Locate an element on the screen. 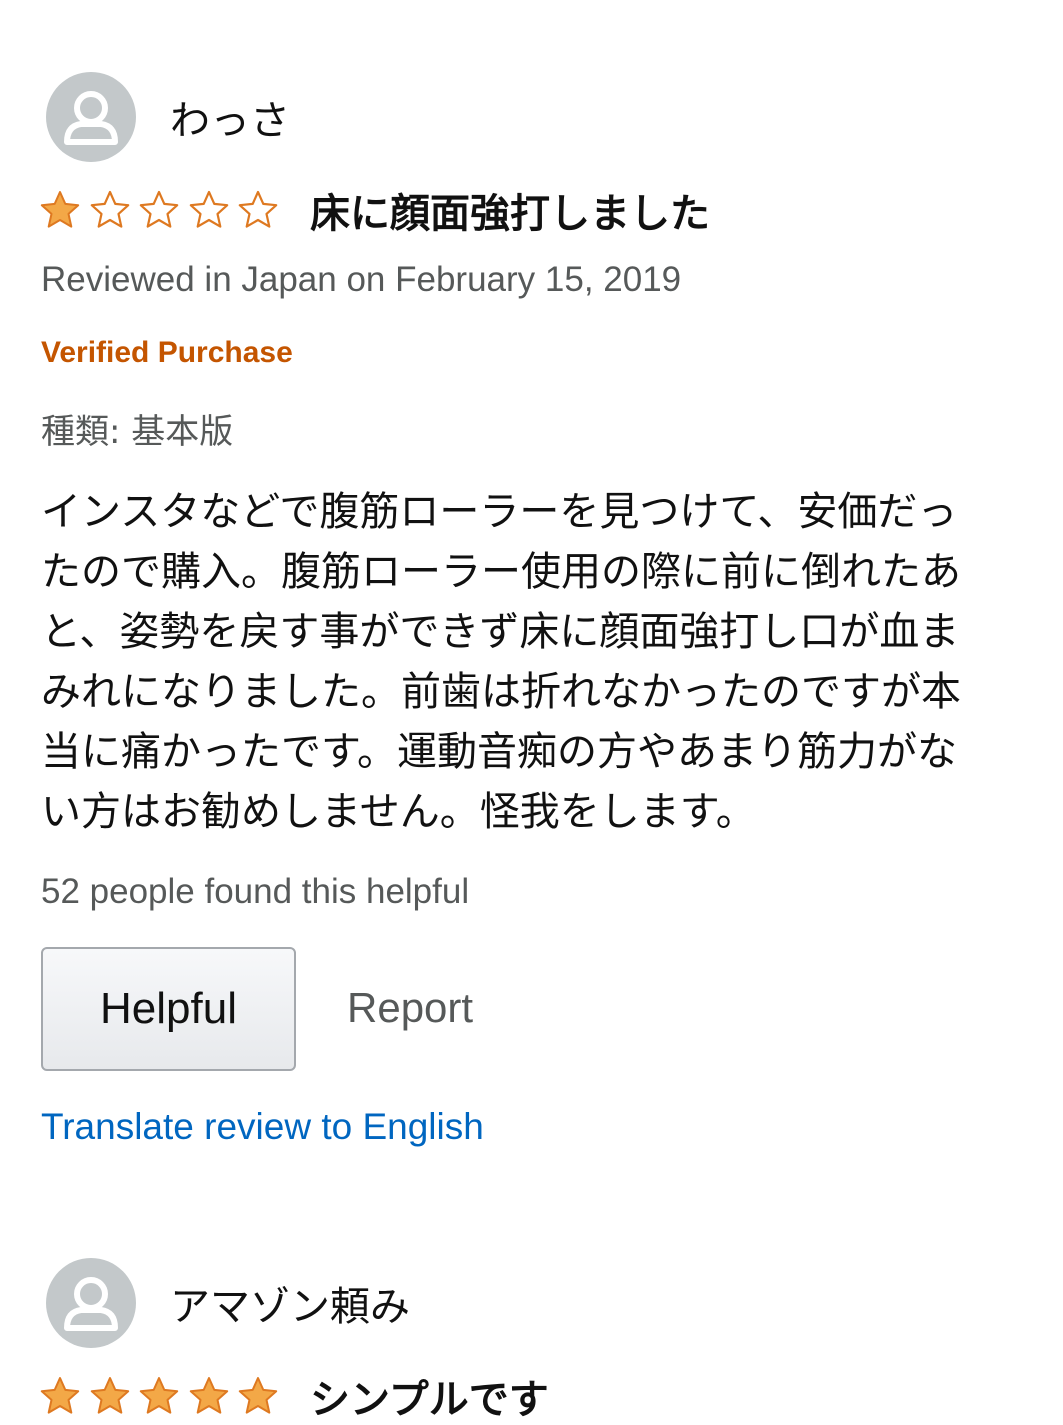 The image size is (1063, 1425). reviewer-profile: アマゾン頼み is located at coordinates (228, 1303).